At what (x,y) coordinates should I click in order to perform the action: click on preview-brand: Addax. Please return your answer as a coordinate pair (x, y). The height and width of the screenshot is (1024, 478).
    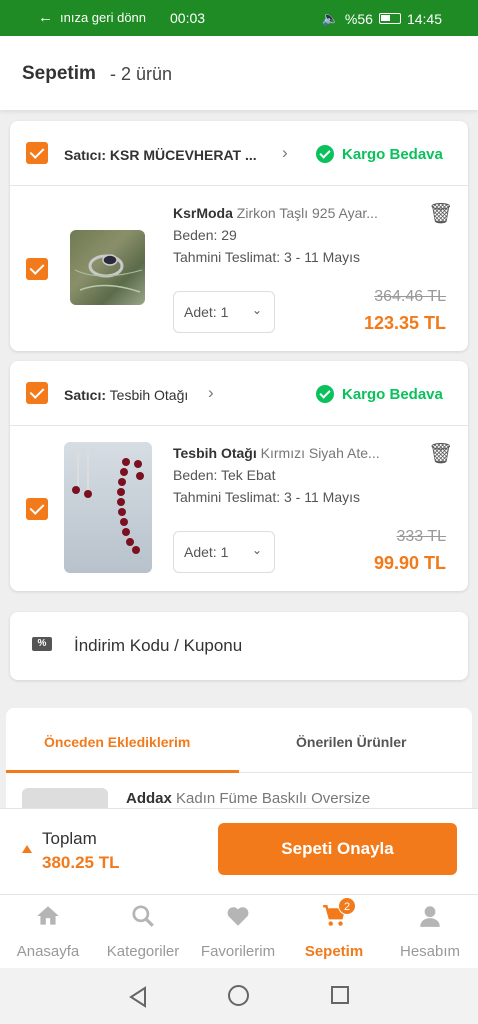
    Looking at the image, I should click on (149, 798).